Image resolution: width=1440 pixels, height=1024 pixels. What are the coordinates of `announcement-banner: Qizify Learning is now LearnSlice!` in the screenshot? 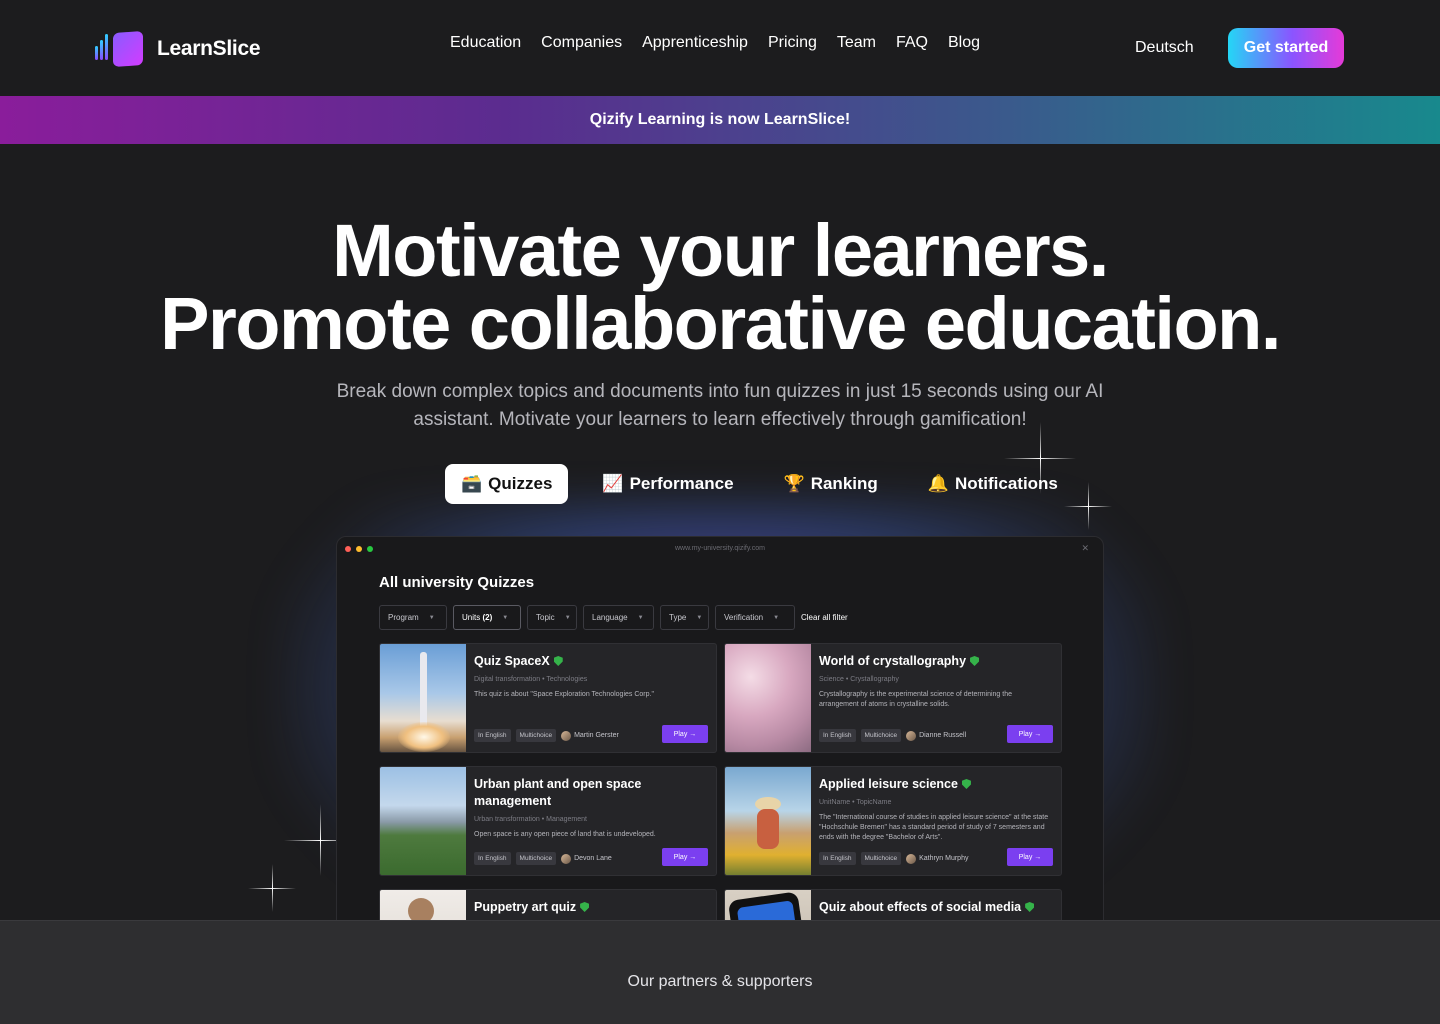 It's located at (720, 120).